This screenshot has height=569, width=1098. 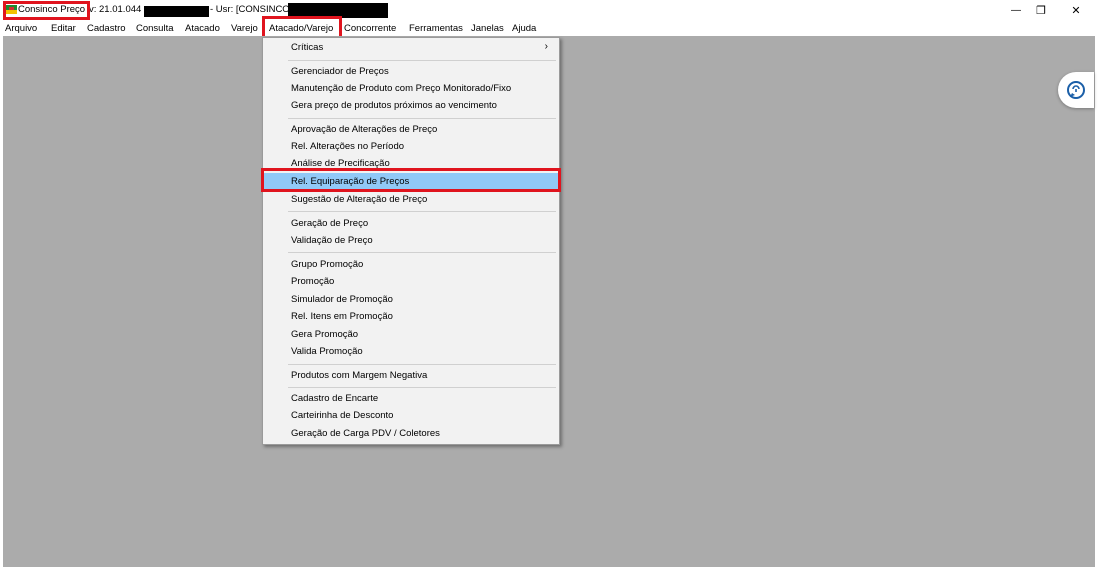 I want to click on menu-item-rel-equiparacao-precos: Rel. Equiparação de Preços, so click(x=411, y=181).